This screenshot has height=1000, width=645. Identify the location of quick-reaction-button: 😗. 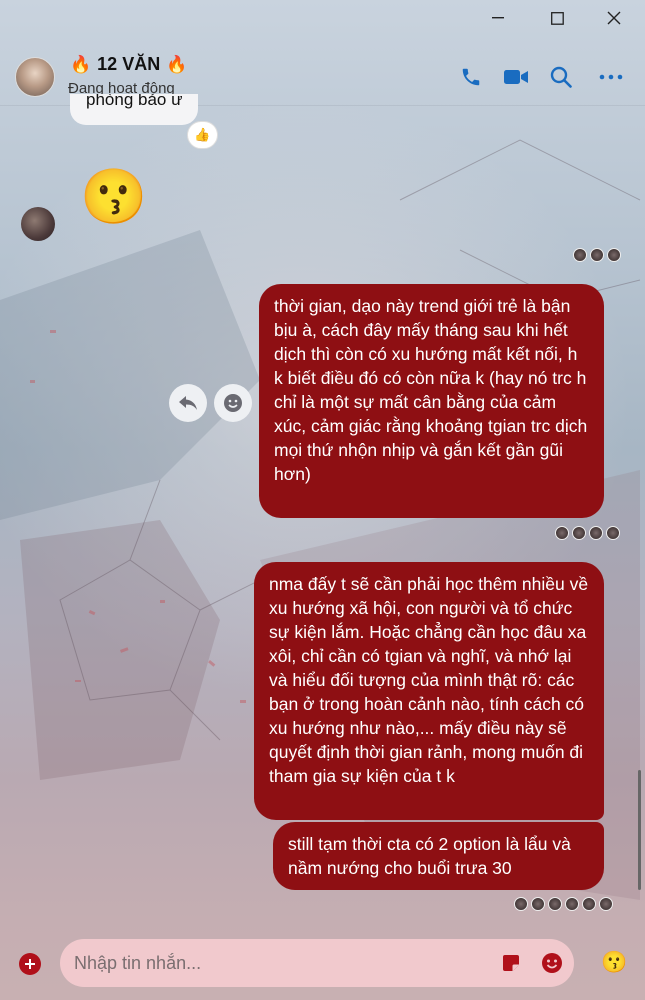
(614, 963).